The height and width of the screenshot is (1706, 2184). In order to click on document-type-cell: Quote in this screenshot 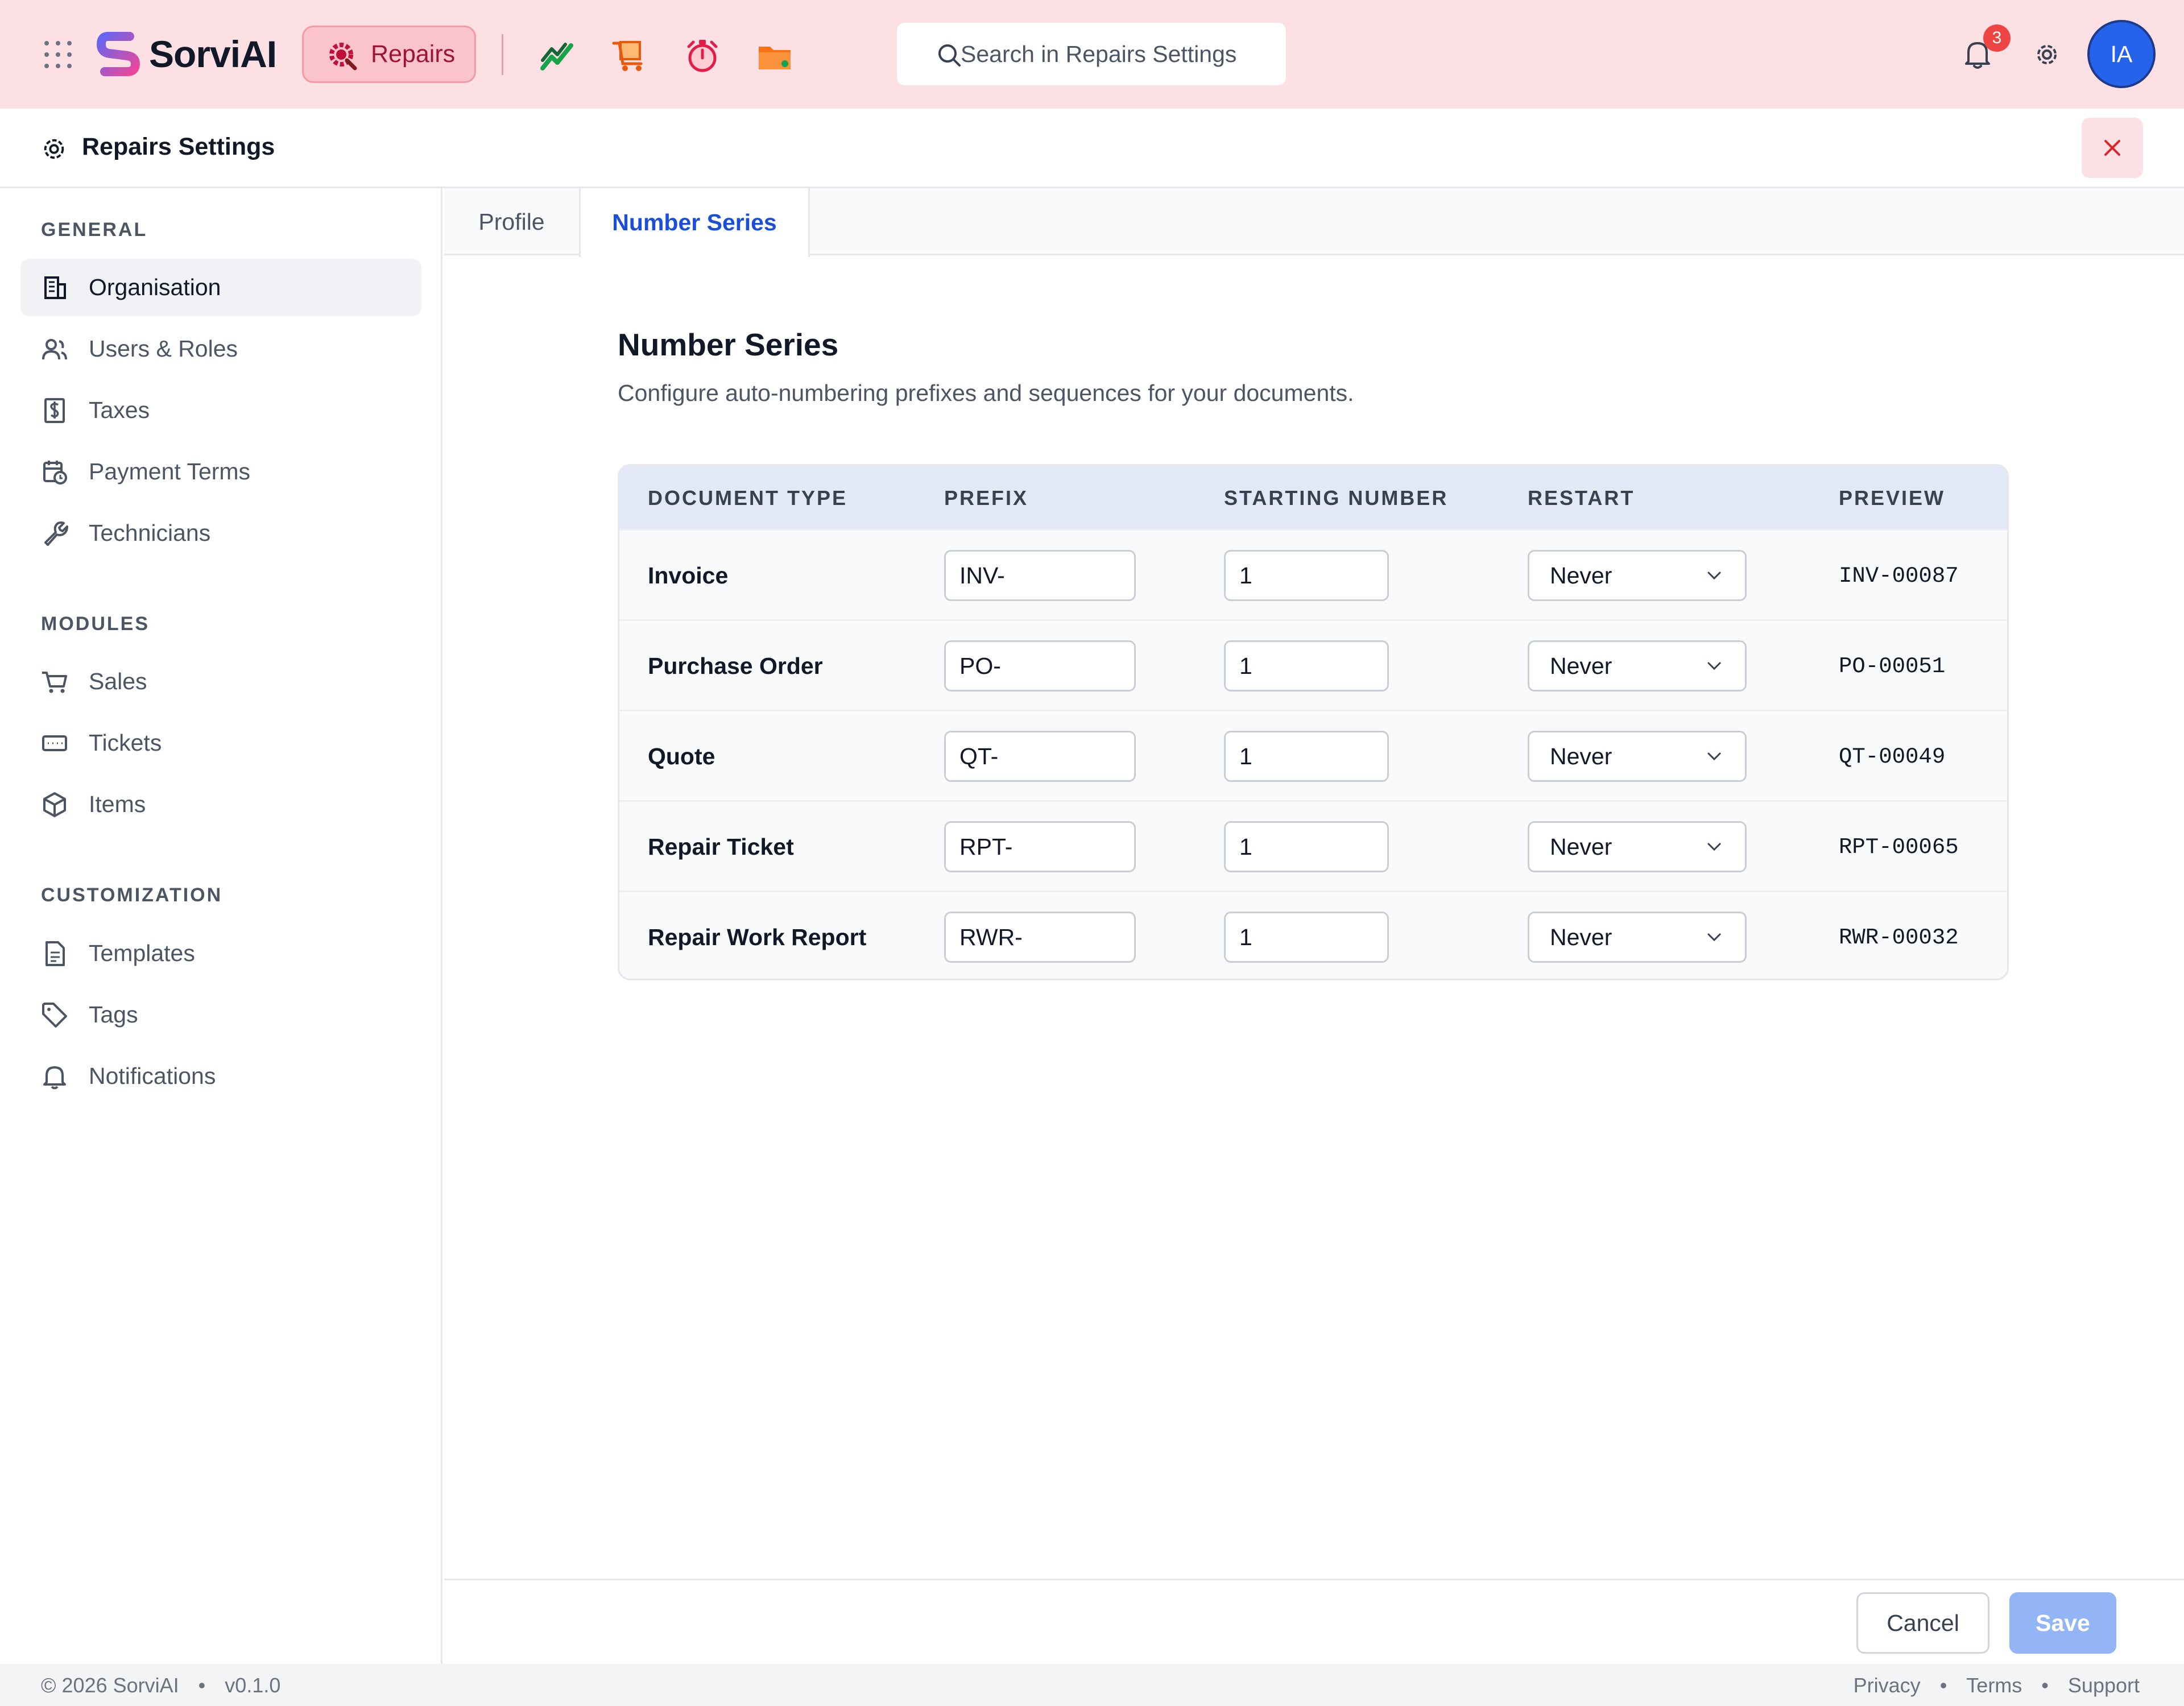, I will do `click(681, 756)`.